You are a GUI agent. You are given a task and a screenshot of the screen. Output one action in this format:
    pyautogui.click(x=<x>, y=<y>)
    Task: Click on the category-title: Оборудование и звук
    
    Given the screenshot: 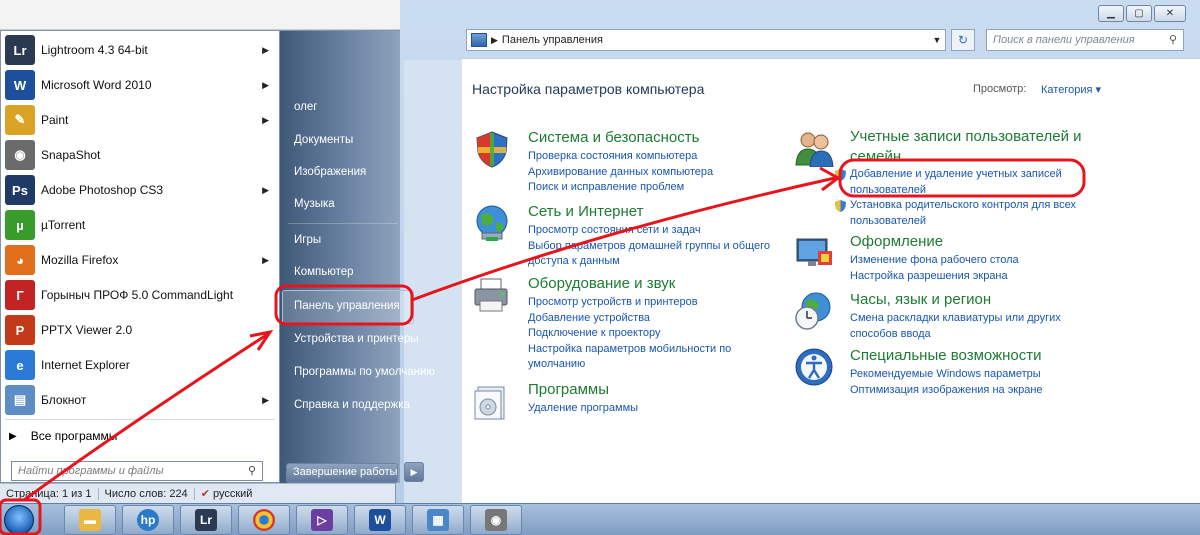 What is the action you would take?
    pyautogui.click(x=601, y=283)
    